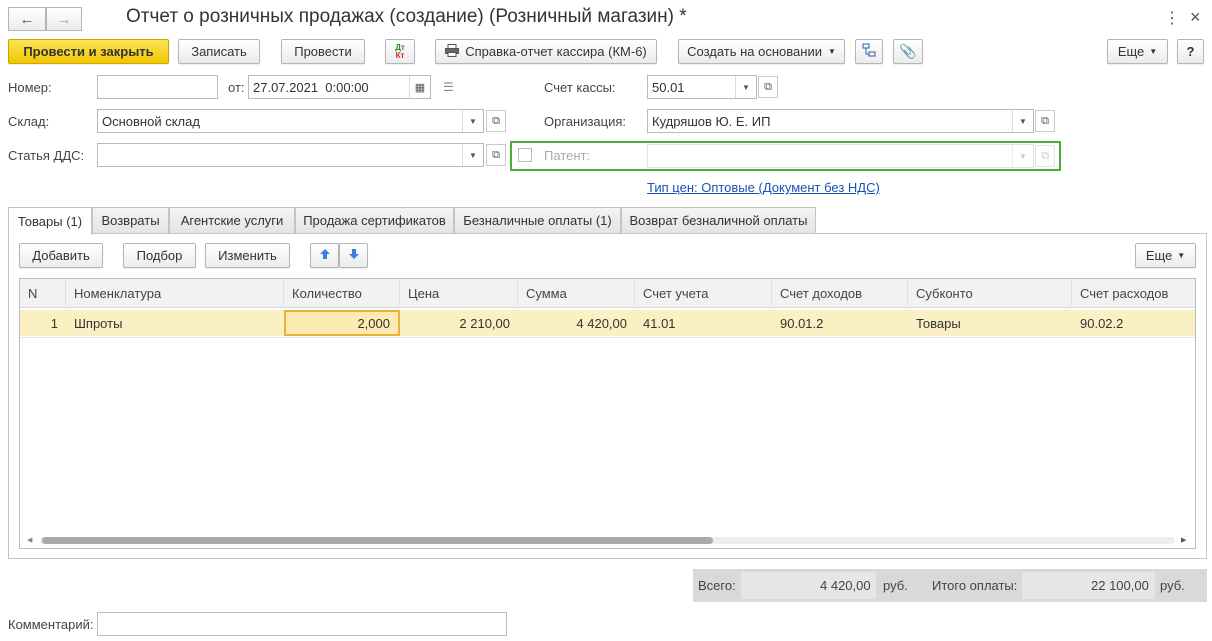 The image size is (1212, 641). I want to click on dt-kt-button: Дт Кт, so click(400, 51).